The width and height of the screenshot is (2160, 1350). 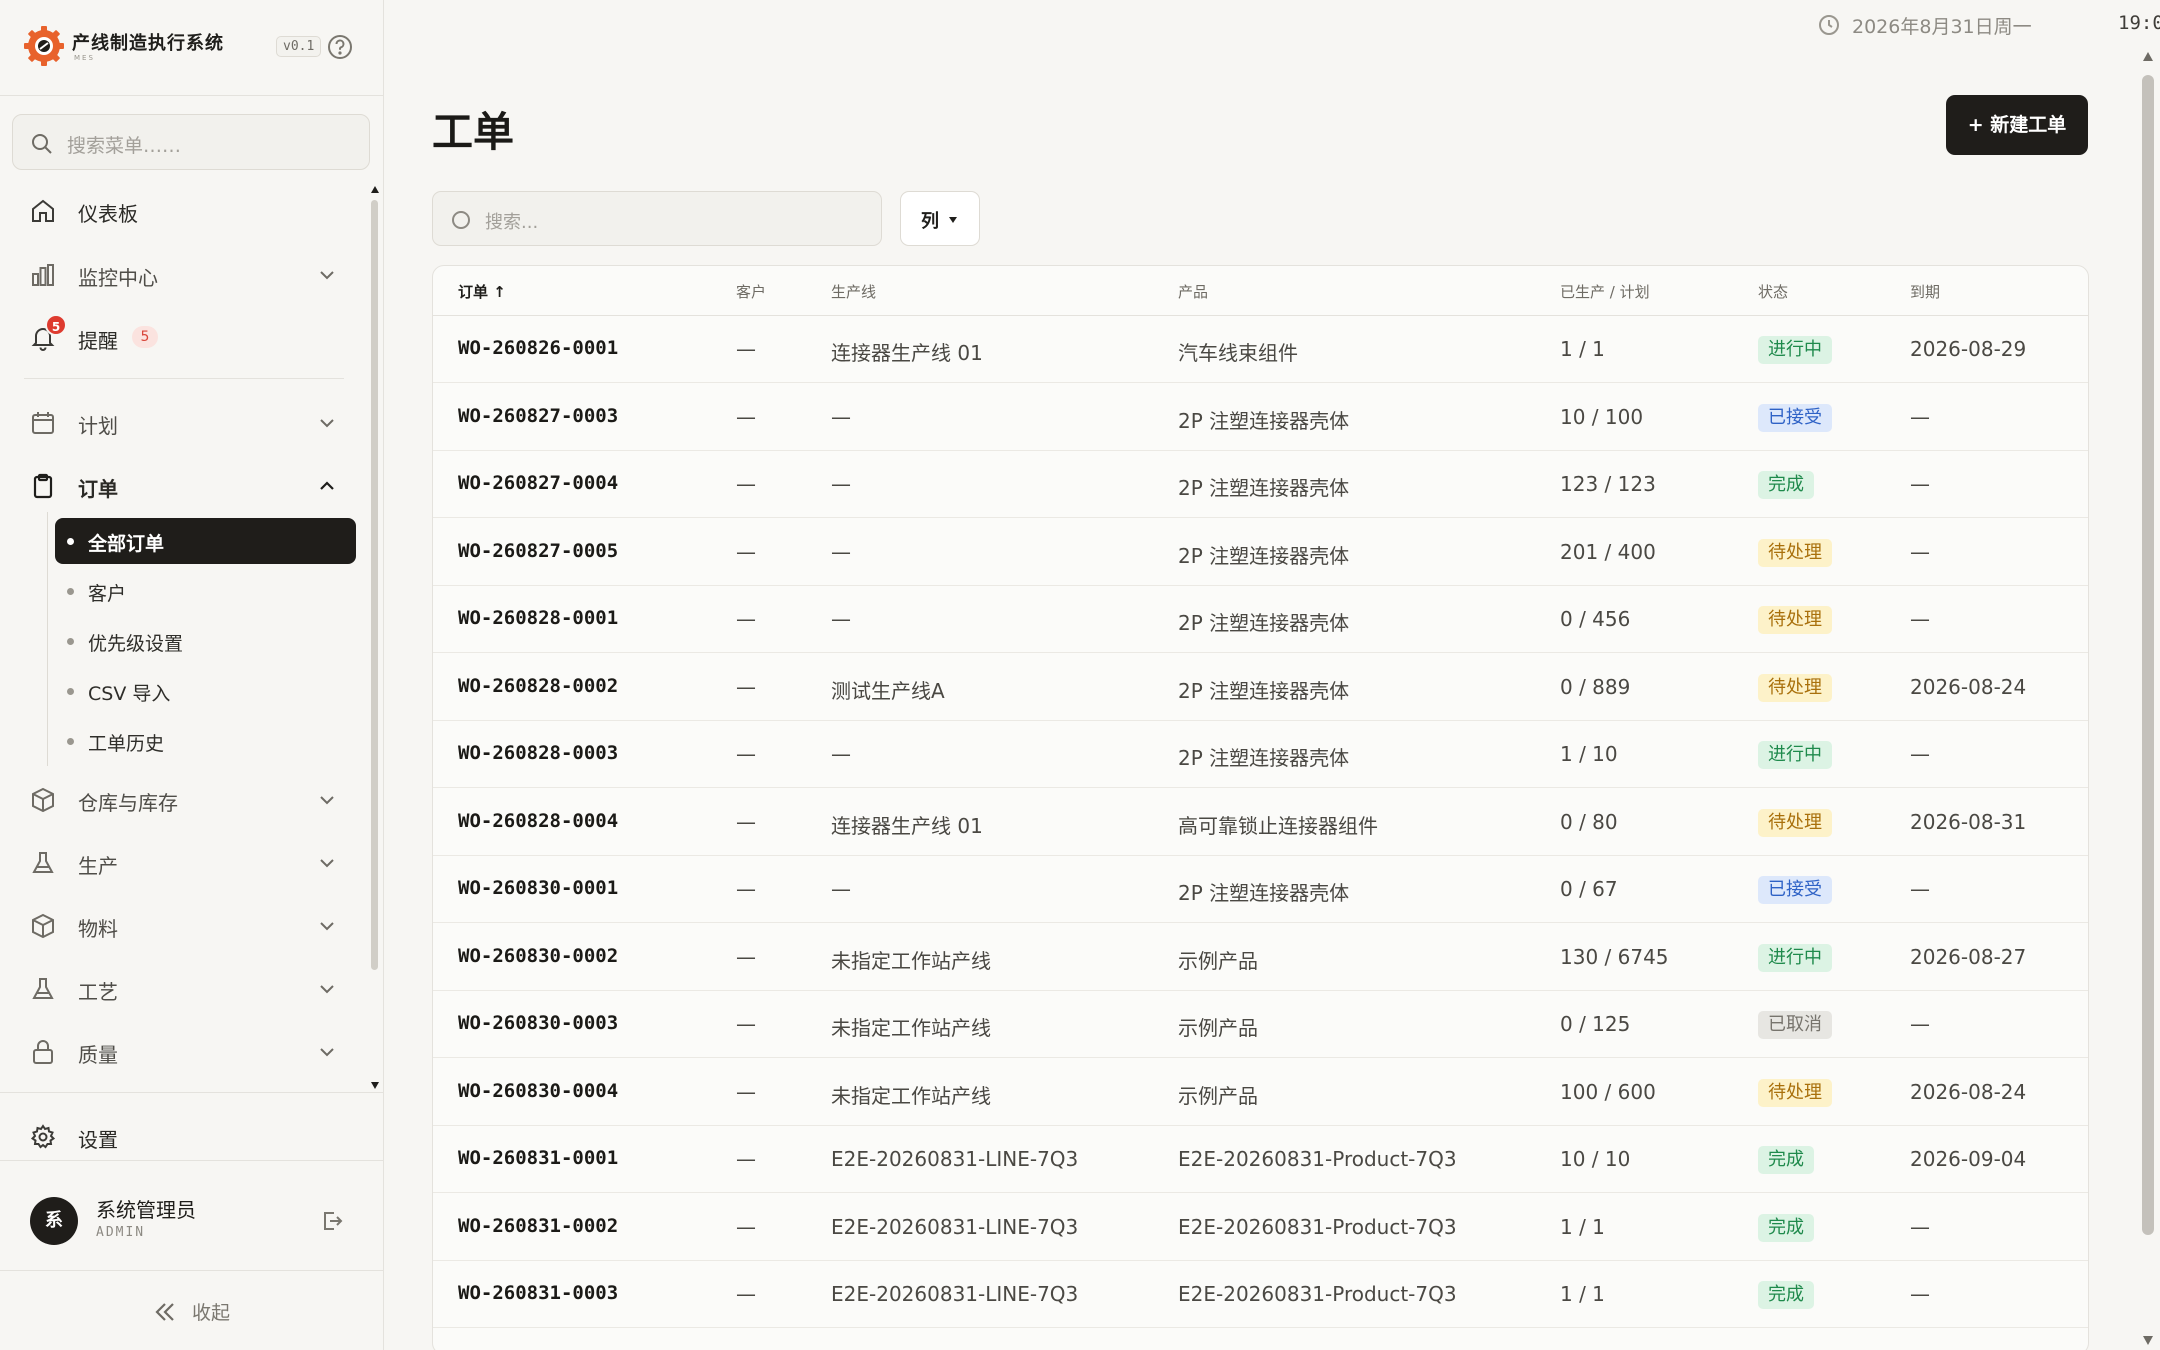 I want to click on sidebar-item-settings: 设置, so click(x=187, y=1136).